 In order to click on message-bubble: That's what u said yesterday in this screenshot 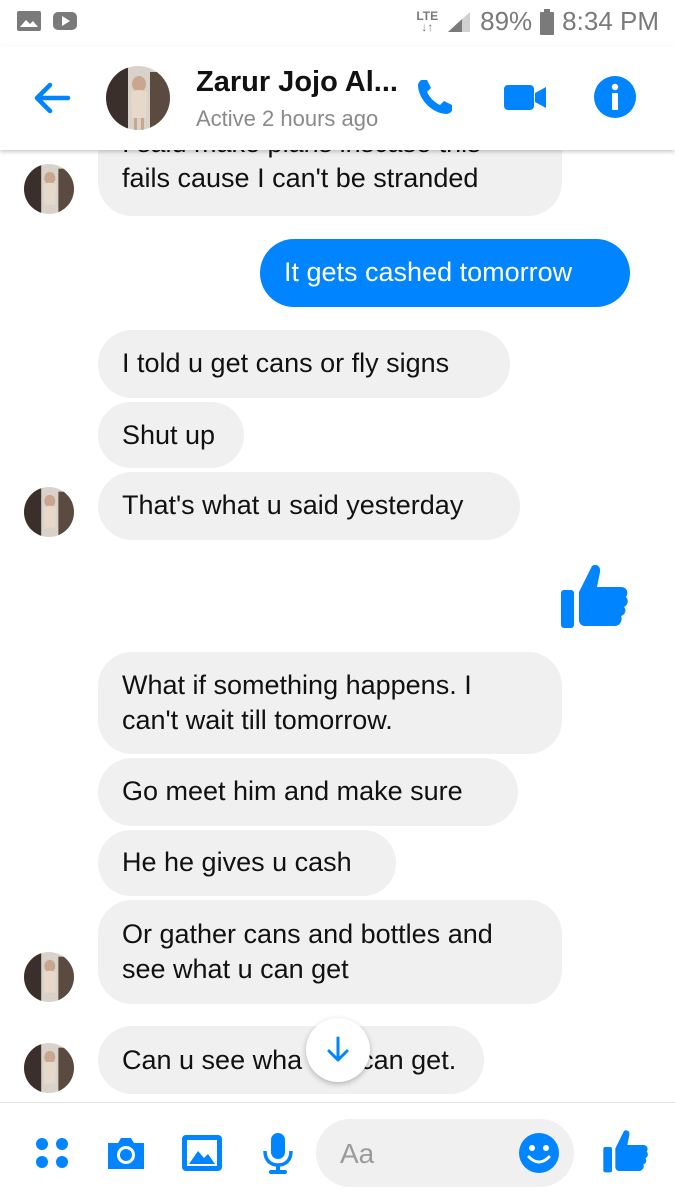, I will do `click(309, 506)`.